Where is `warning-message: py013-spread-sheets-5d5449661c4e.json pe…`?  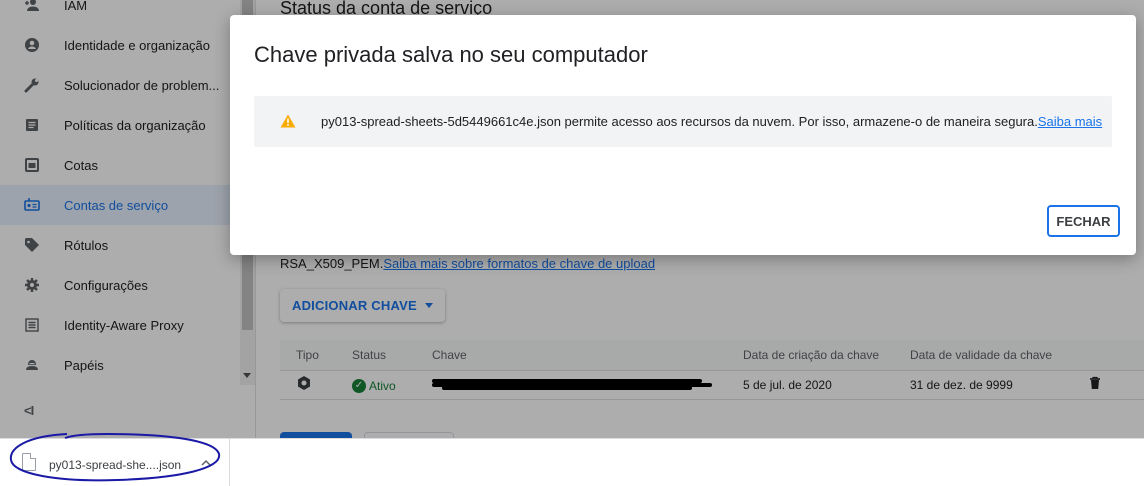 warning-message: py013-spread-sheets-5d5449661c4e.json pe… is located at coordinates (679, 121).